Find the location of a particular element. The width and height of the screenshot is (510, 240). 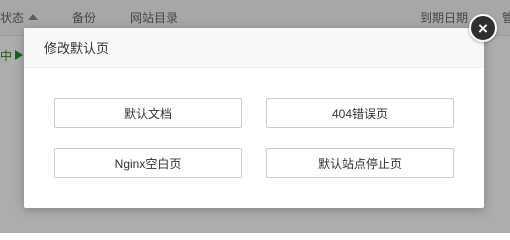

close-button: × is located at coordinates (483, 28).